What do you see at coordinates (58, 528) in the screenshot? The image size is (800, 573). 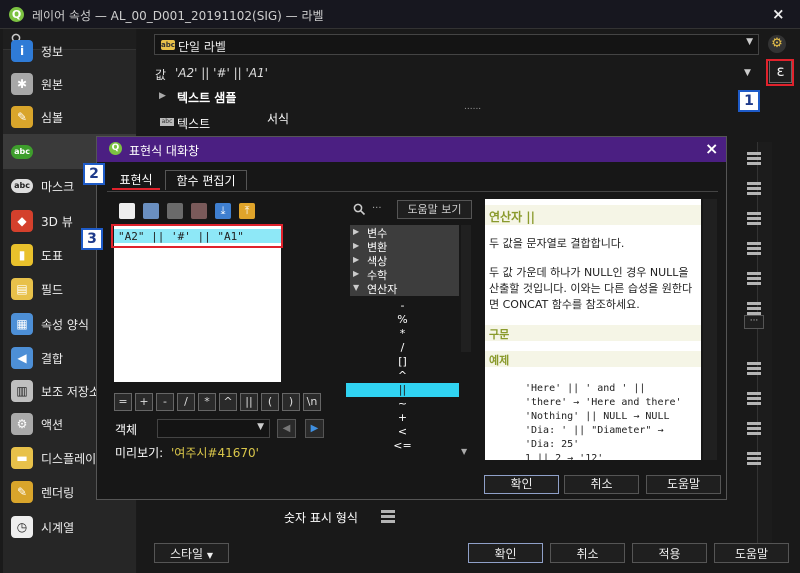 I see `sidebar-item-label: 시계열` at bounding box center [58, 528].